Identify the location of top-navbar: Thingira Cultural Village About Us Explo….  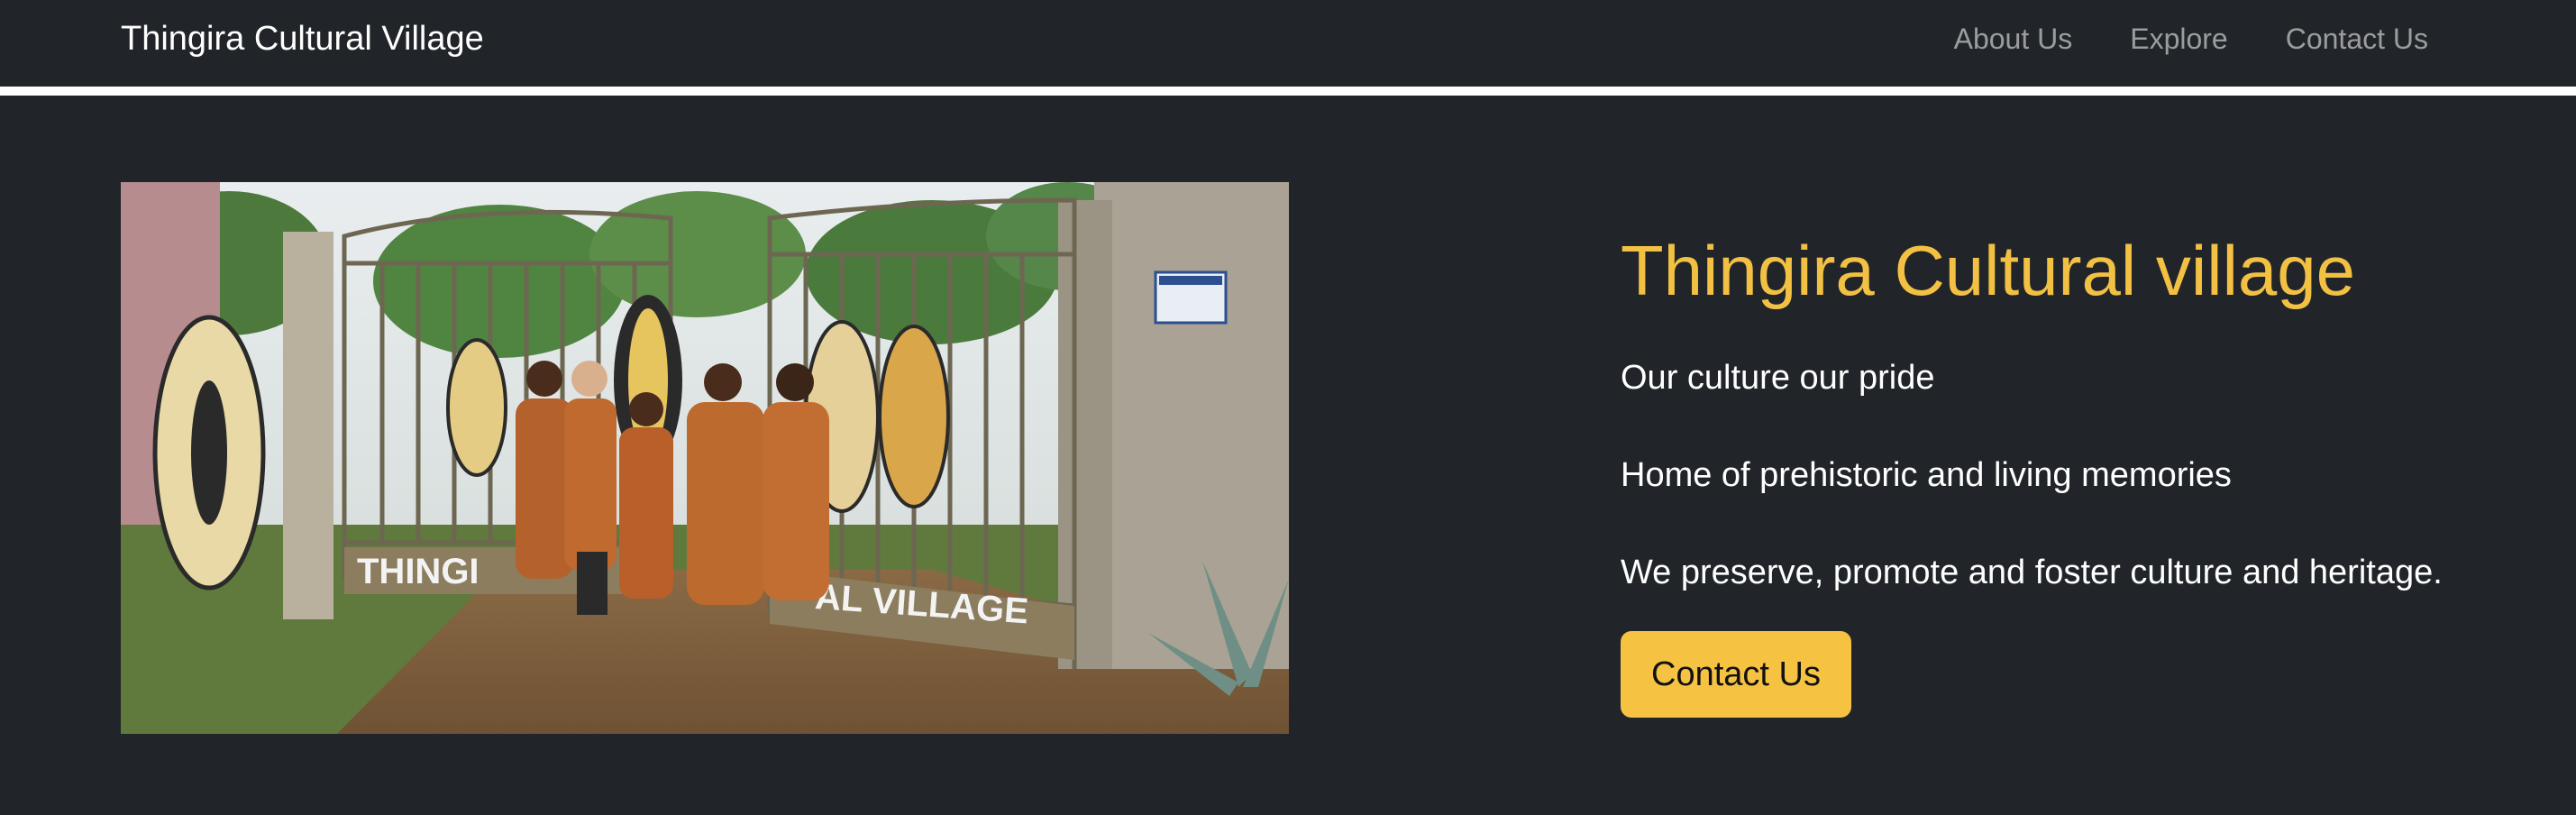
(1288, 43).